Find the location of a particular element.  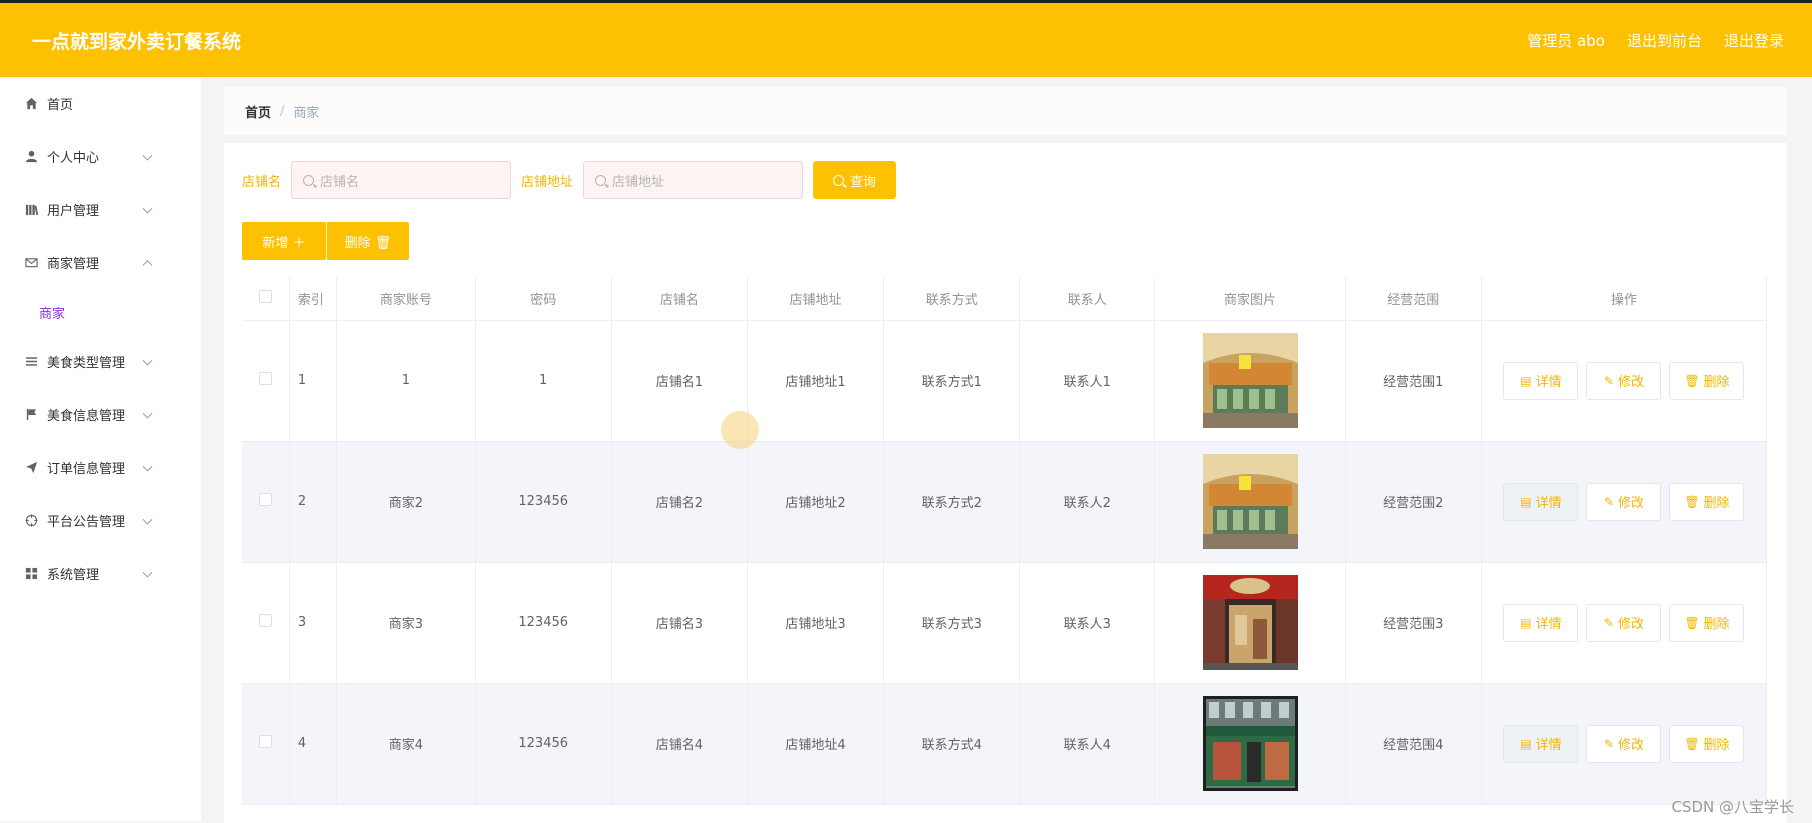

shop-name-cell: 店铺名2 is located at coordinates (679, 501).